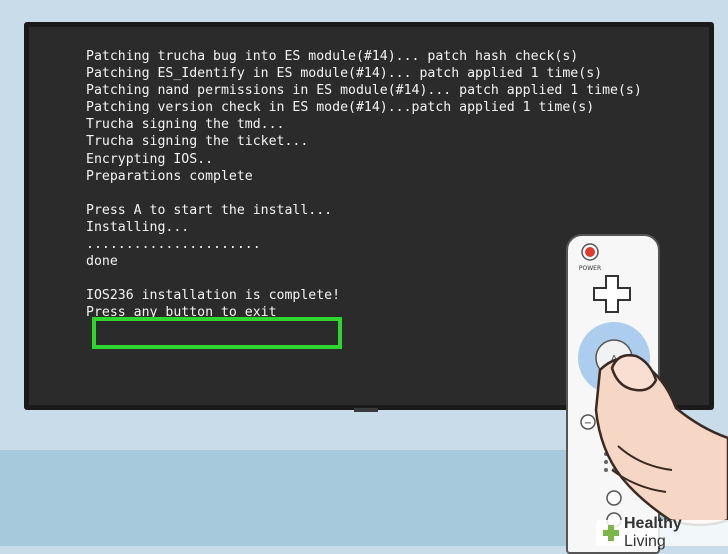  Describe the element at coordinates (217, 333) in the screenshot. I see `exit-prompt-highlight` at that location.